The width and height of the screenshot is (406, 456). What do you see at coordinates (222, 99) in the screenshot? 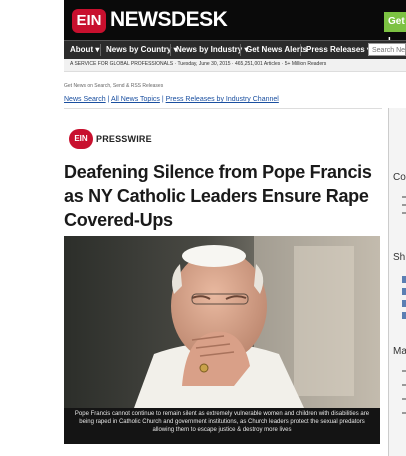
I see `press-releases-by-industry-link: Press Releases by Industry Channel` at bounding box center [222, 99].